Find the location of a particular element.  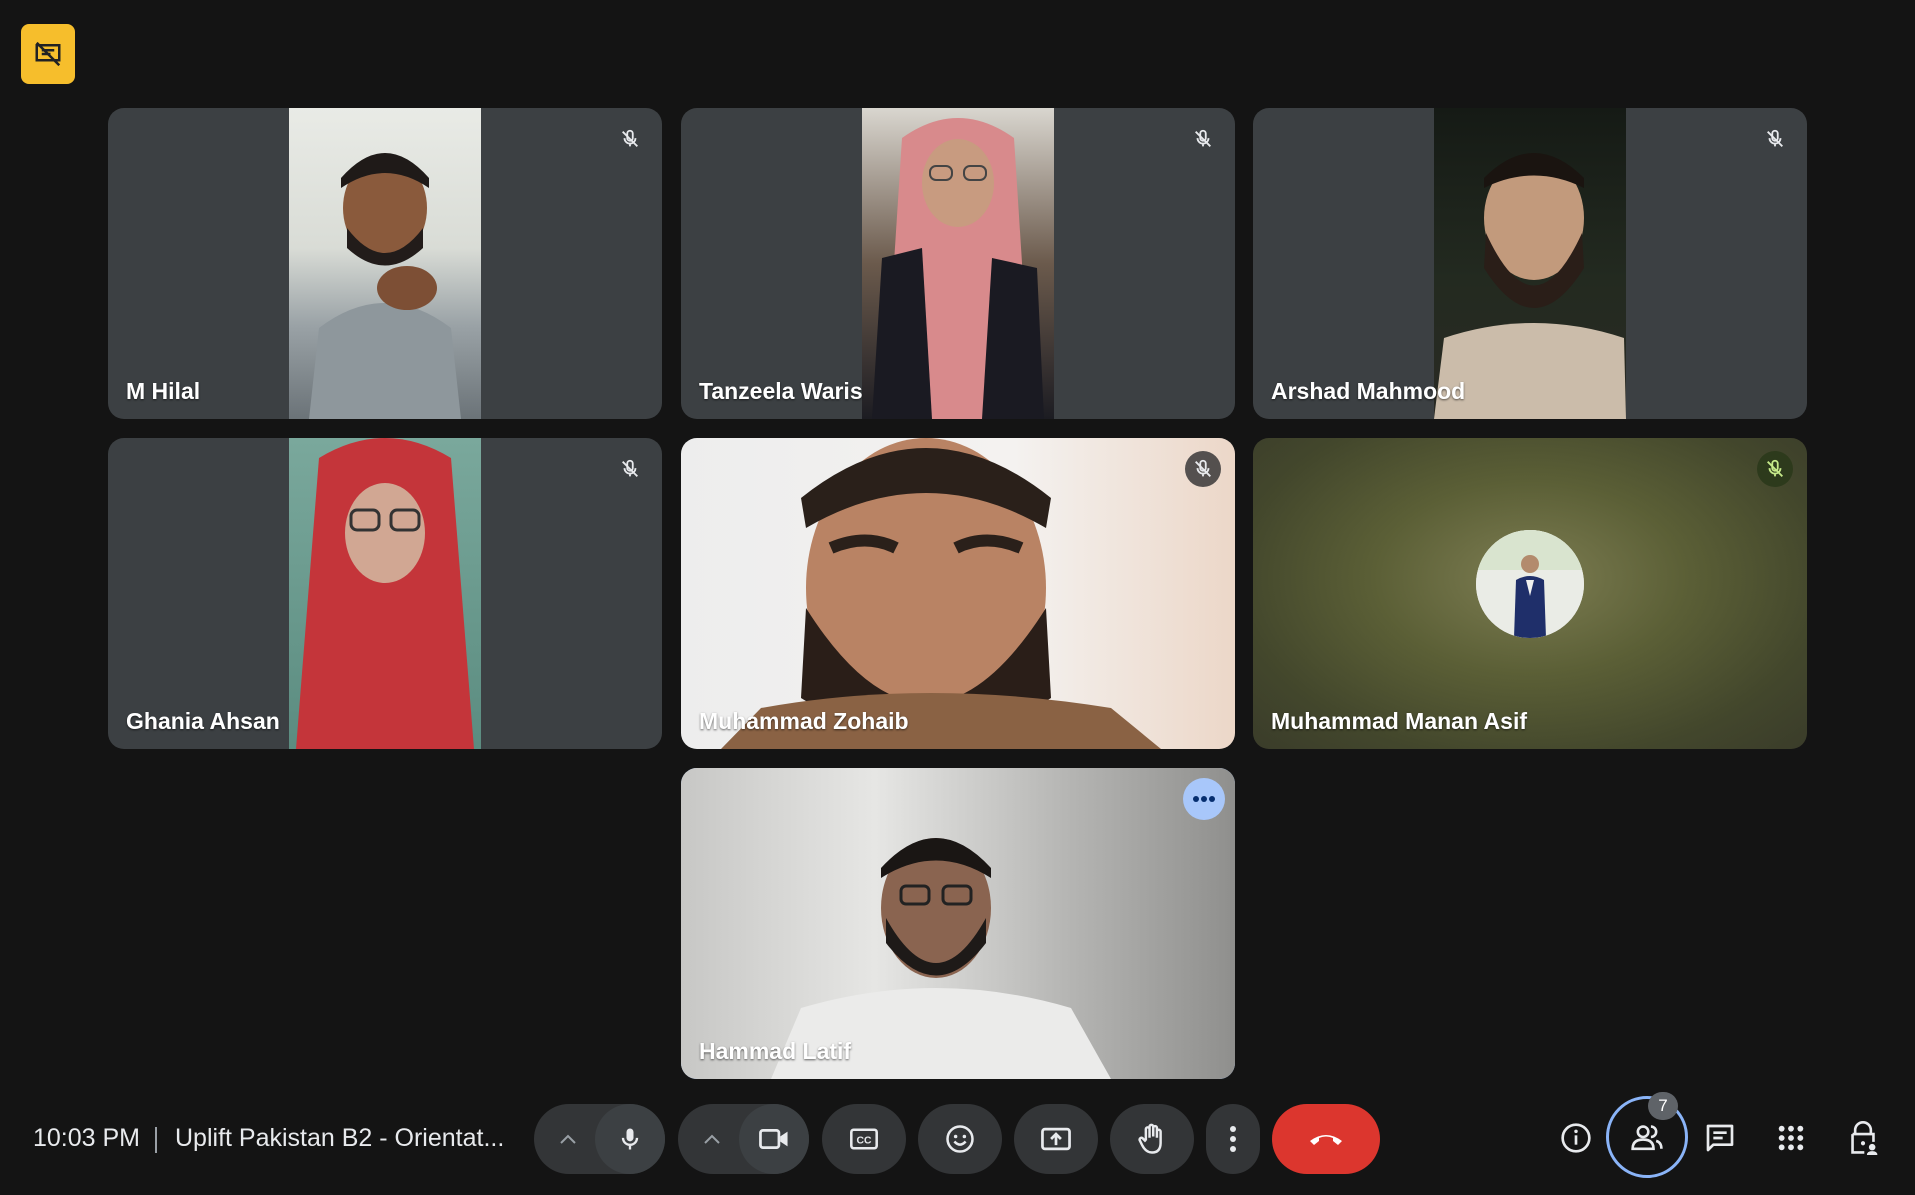

people-icon is located at coordinates (1647, 1138).